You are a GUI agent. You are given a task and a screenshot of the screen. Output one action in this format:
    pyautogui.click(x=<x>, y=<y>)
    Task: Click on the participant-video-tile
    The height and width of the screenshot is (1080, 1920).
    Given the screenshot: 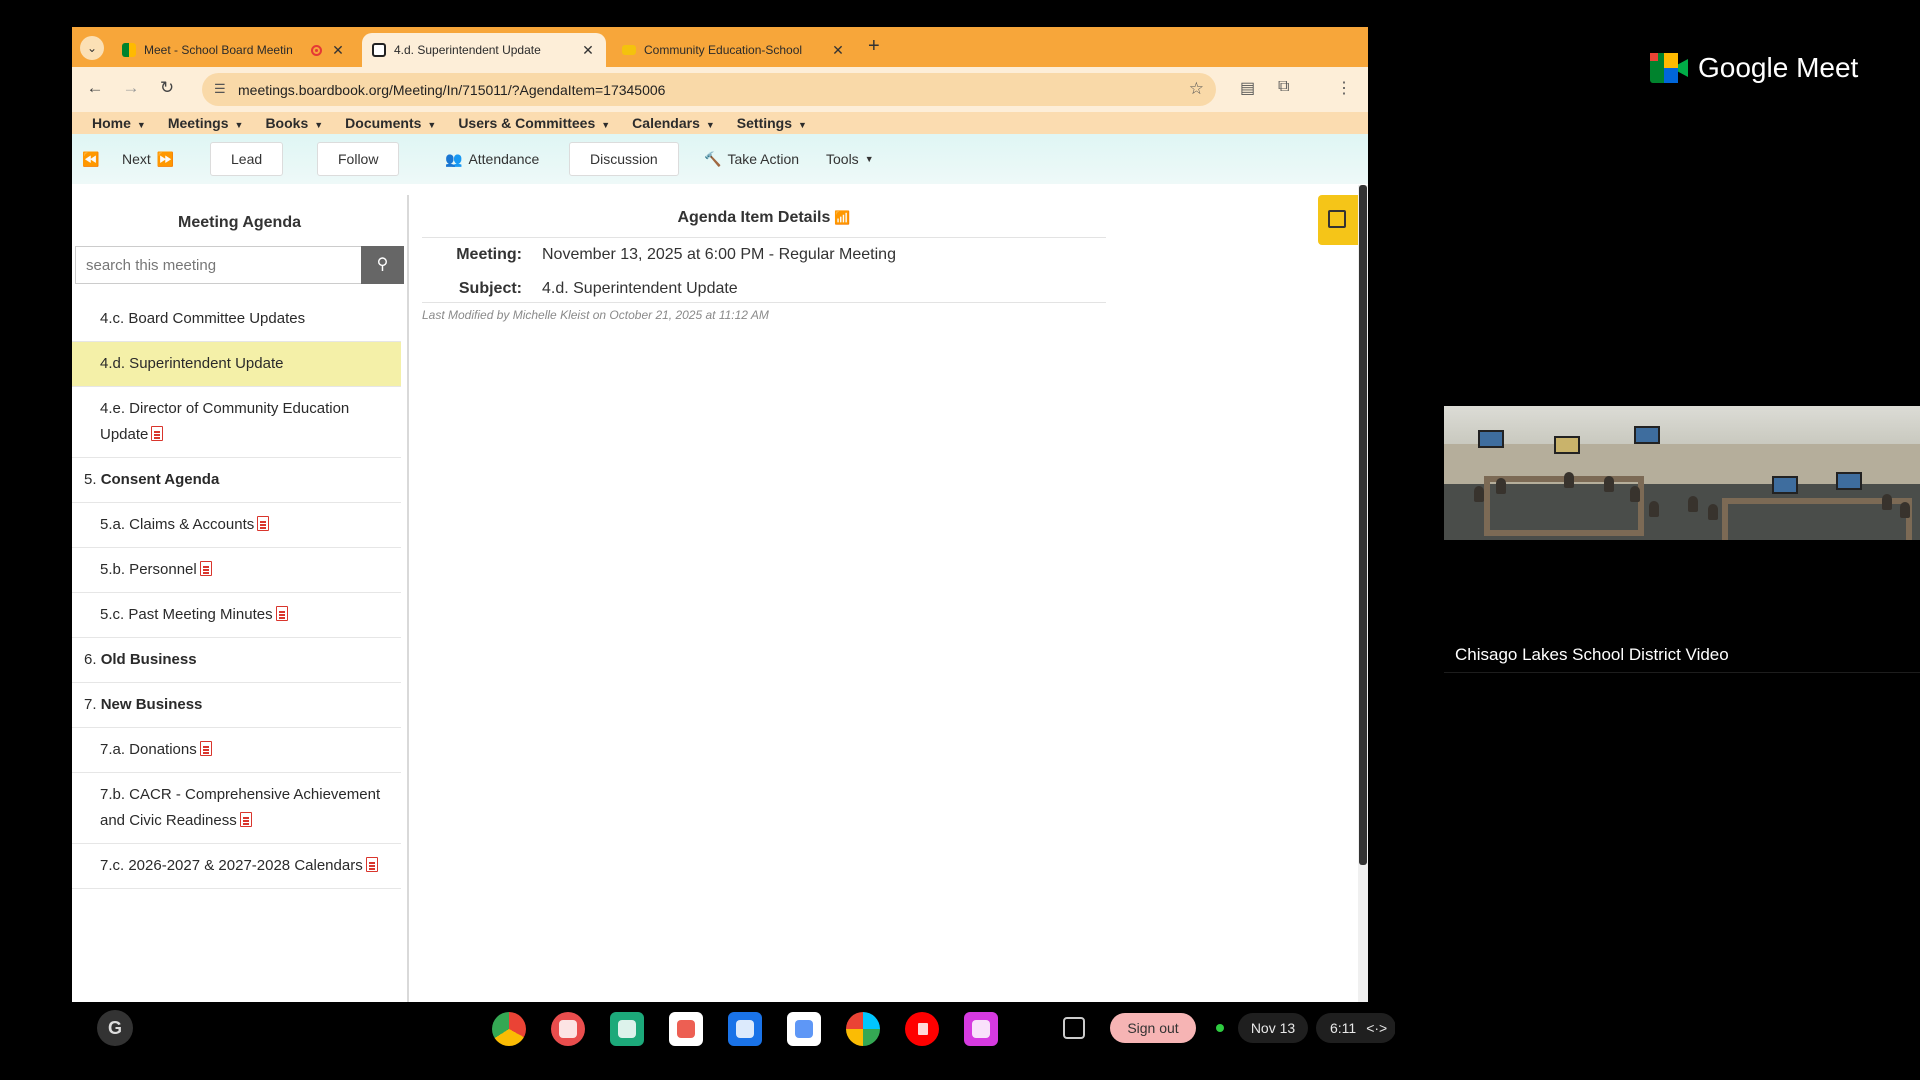 What is the action you would take?
    pyautogui.click(x=1682, y=473)
    